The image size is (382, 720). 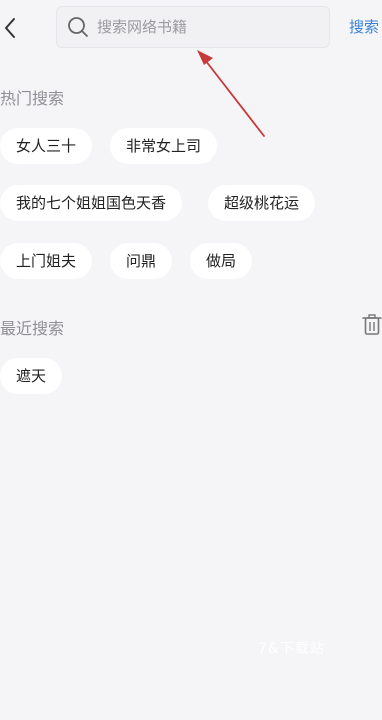 I want to click on hot-search-item: 做局, so click(x=221, y=261).